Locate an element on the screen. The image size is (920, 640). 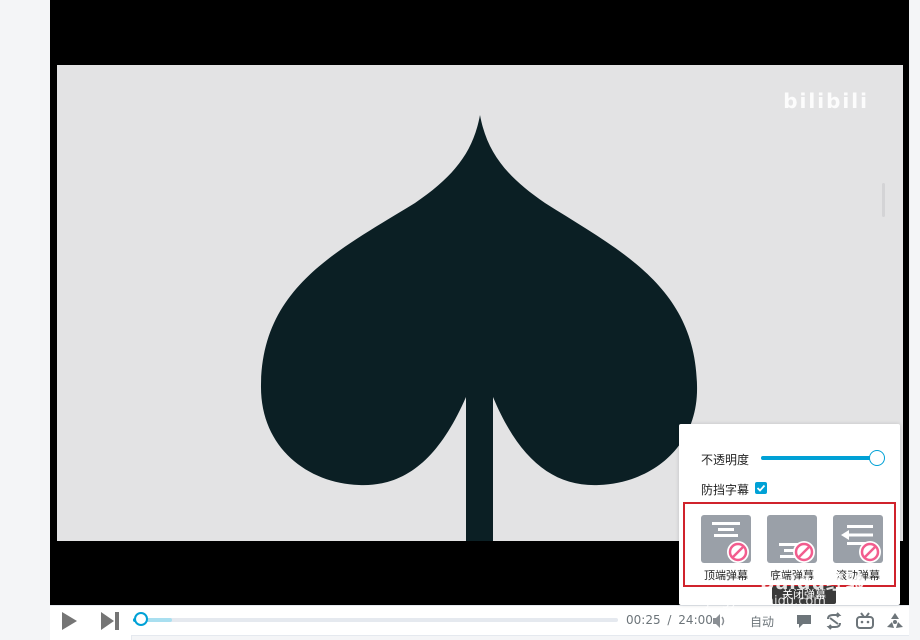
next-icon is located at coordinates (110, 621).